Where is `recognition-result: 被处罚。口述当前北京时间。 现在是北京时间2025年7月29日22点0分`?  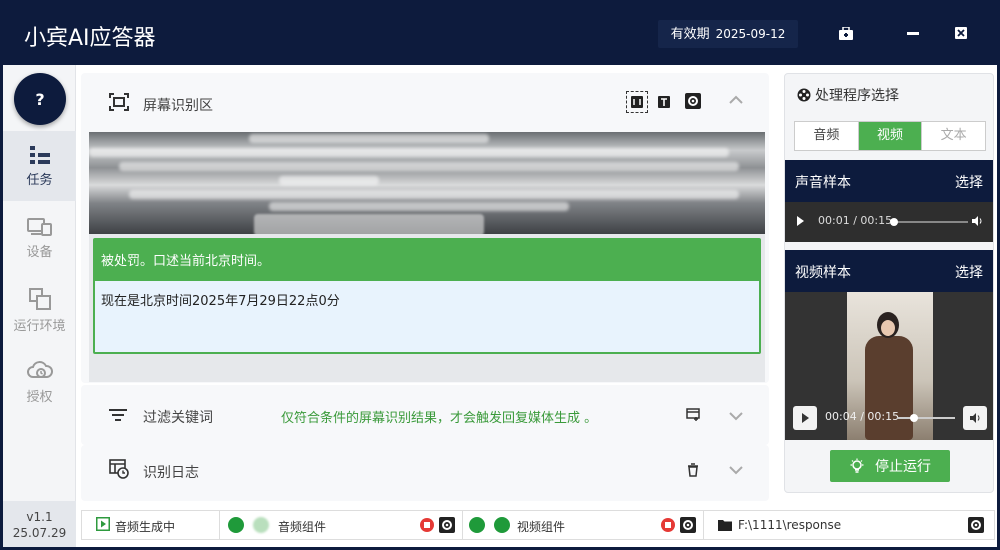
recognition-result: 被处罚。口述当前北京时间。 现在是北京时间2025年7月29日22点0分 is located at coordinates (427, 296).